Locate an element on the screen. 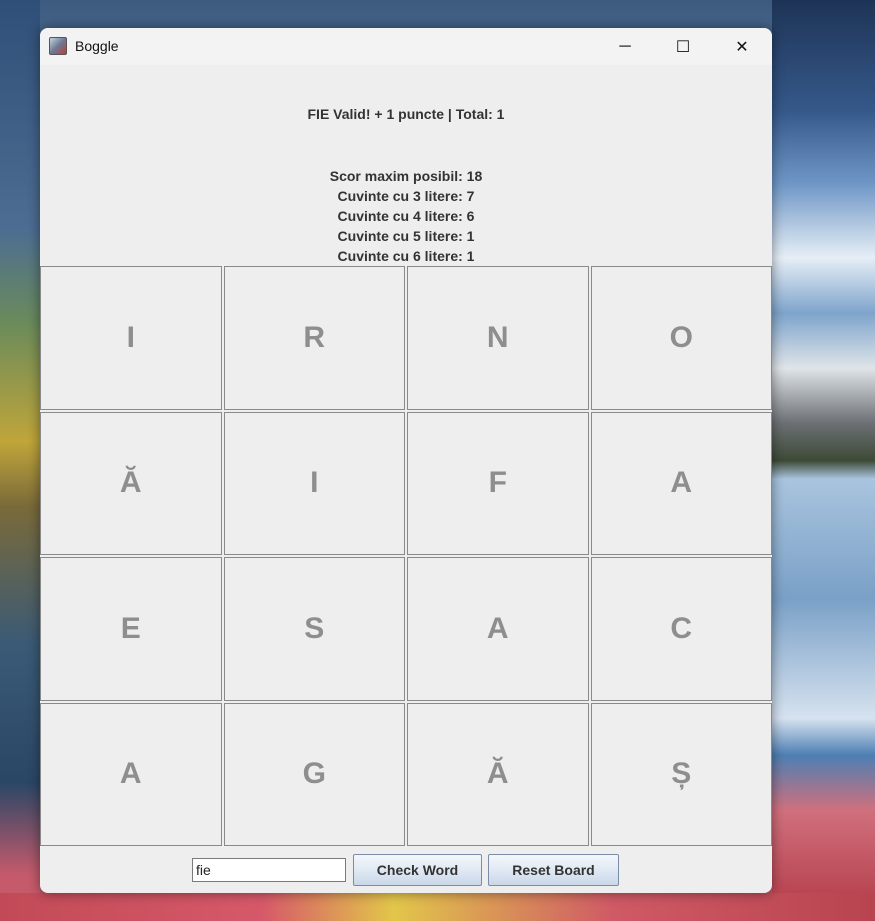  close-icon: ✕ is located at coordinates (742, 47).